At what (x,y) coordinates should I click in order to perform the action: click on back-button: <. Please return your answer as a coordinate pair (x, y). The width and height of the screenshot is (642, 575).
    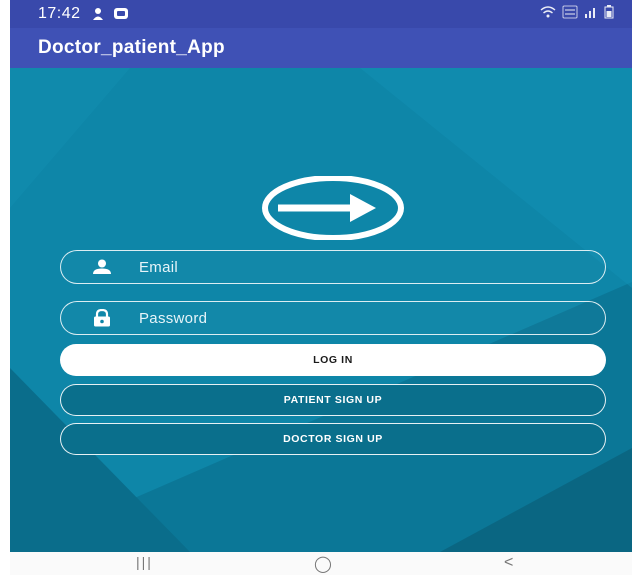
    Looking at the image, I should click on (508, 563).